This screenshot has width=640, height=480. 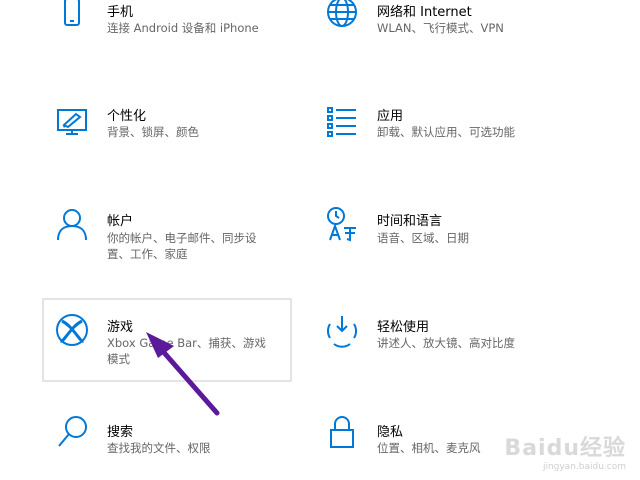 I want to click on setting-tile-ease-of-access: 轻松使用 讲述人、放大镜、高对比度, so click(x=447, y=340).